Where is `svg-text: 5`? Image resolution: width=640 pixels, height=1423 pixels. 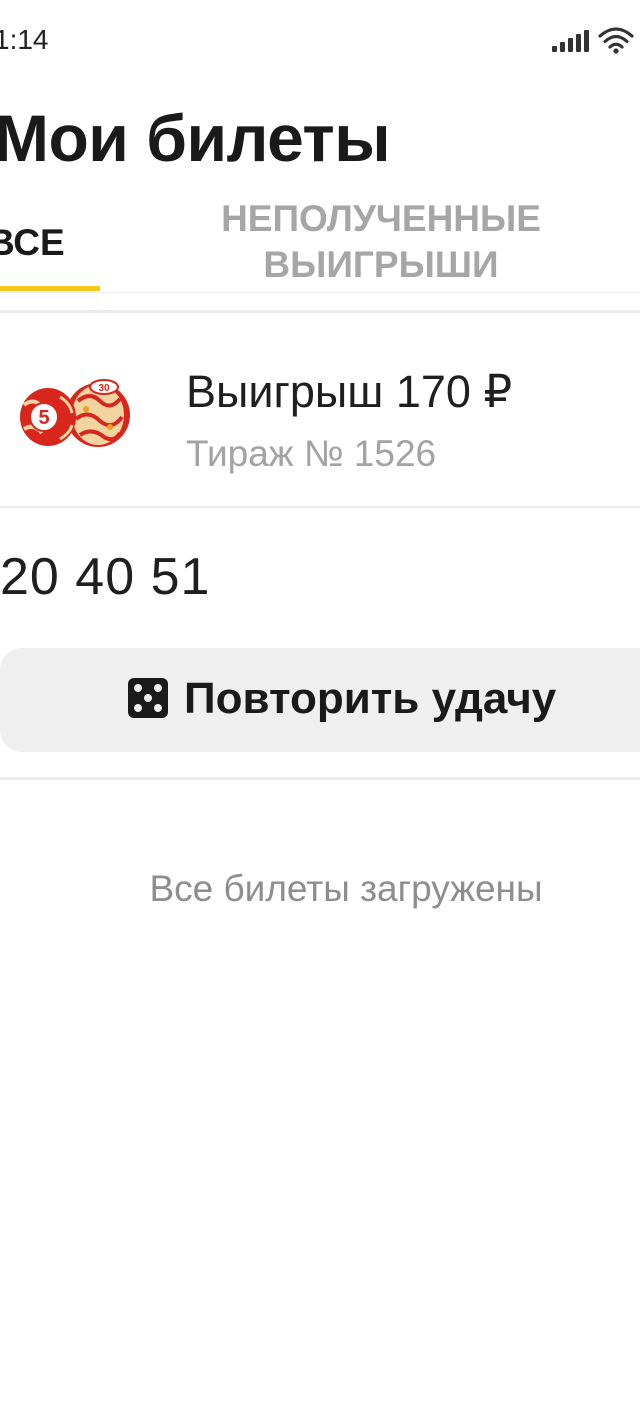 svg-text: 5 is located at coordinates (43, 418).